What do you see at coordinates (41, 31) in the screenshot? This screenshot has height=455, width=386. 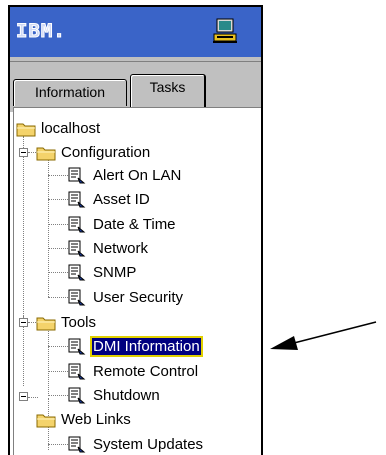 I see `ibm-logo: IBM.` at bounding box center [41, 31].